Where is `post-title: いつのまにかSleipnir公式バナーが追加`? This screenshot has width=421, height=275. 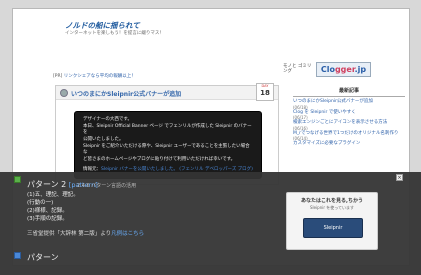 post-title: いつのまにかSleipnir公式バナーが追加 is located at coordinates (126, 93).